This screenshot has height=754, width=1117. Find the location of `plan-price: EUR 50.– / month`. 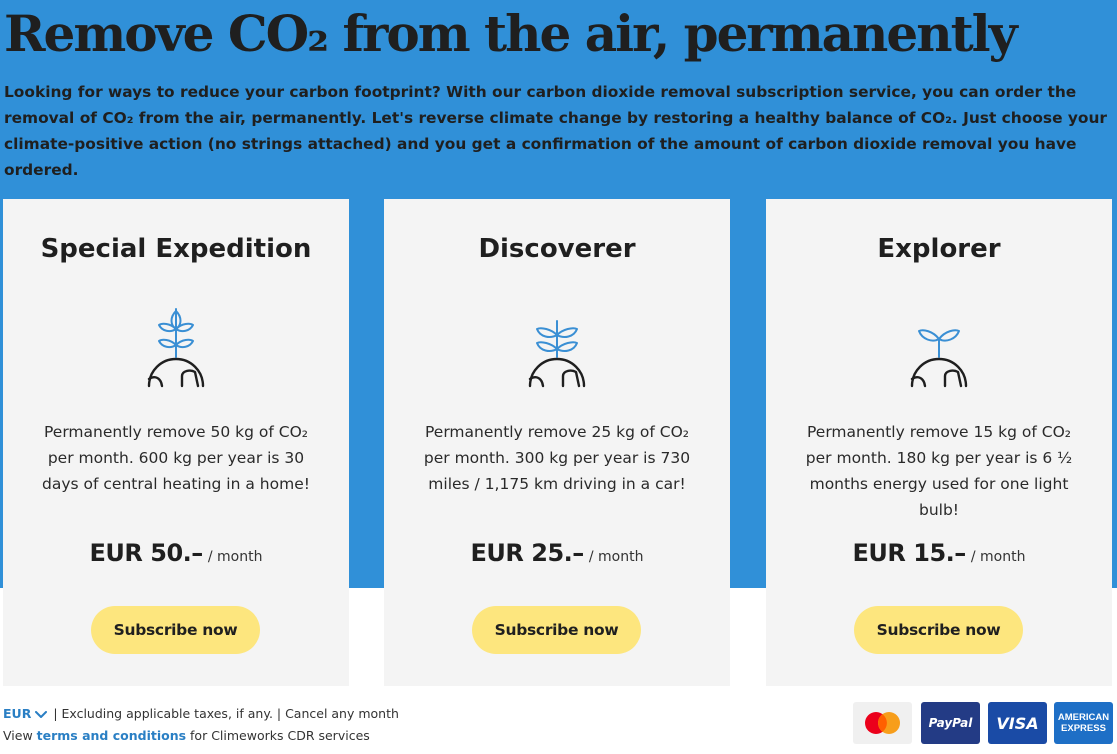

plan-price: EUR 50.– / month is located at coordinates (176, 553).